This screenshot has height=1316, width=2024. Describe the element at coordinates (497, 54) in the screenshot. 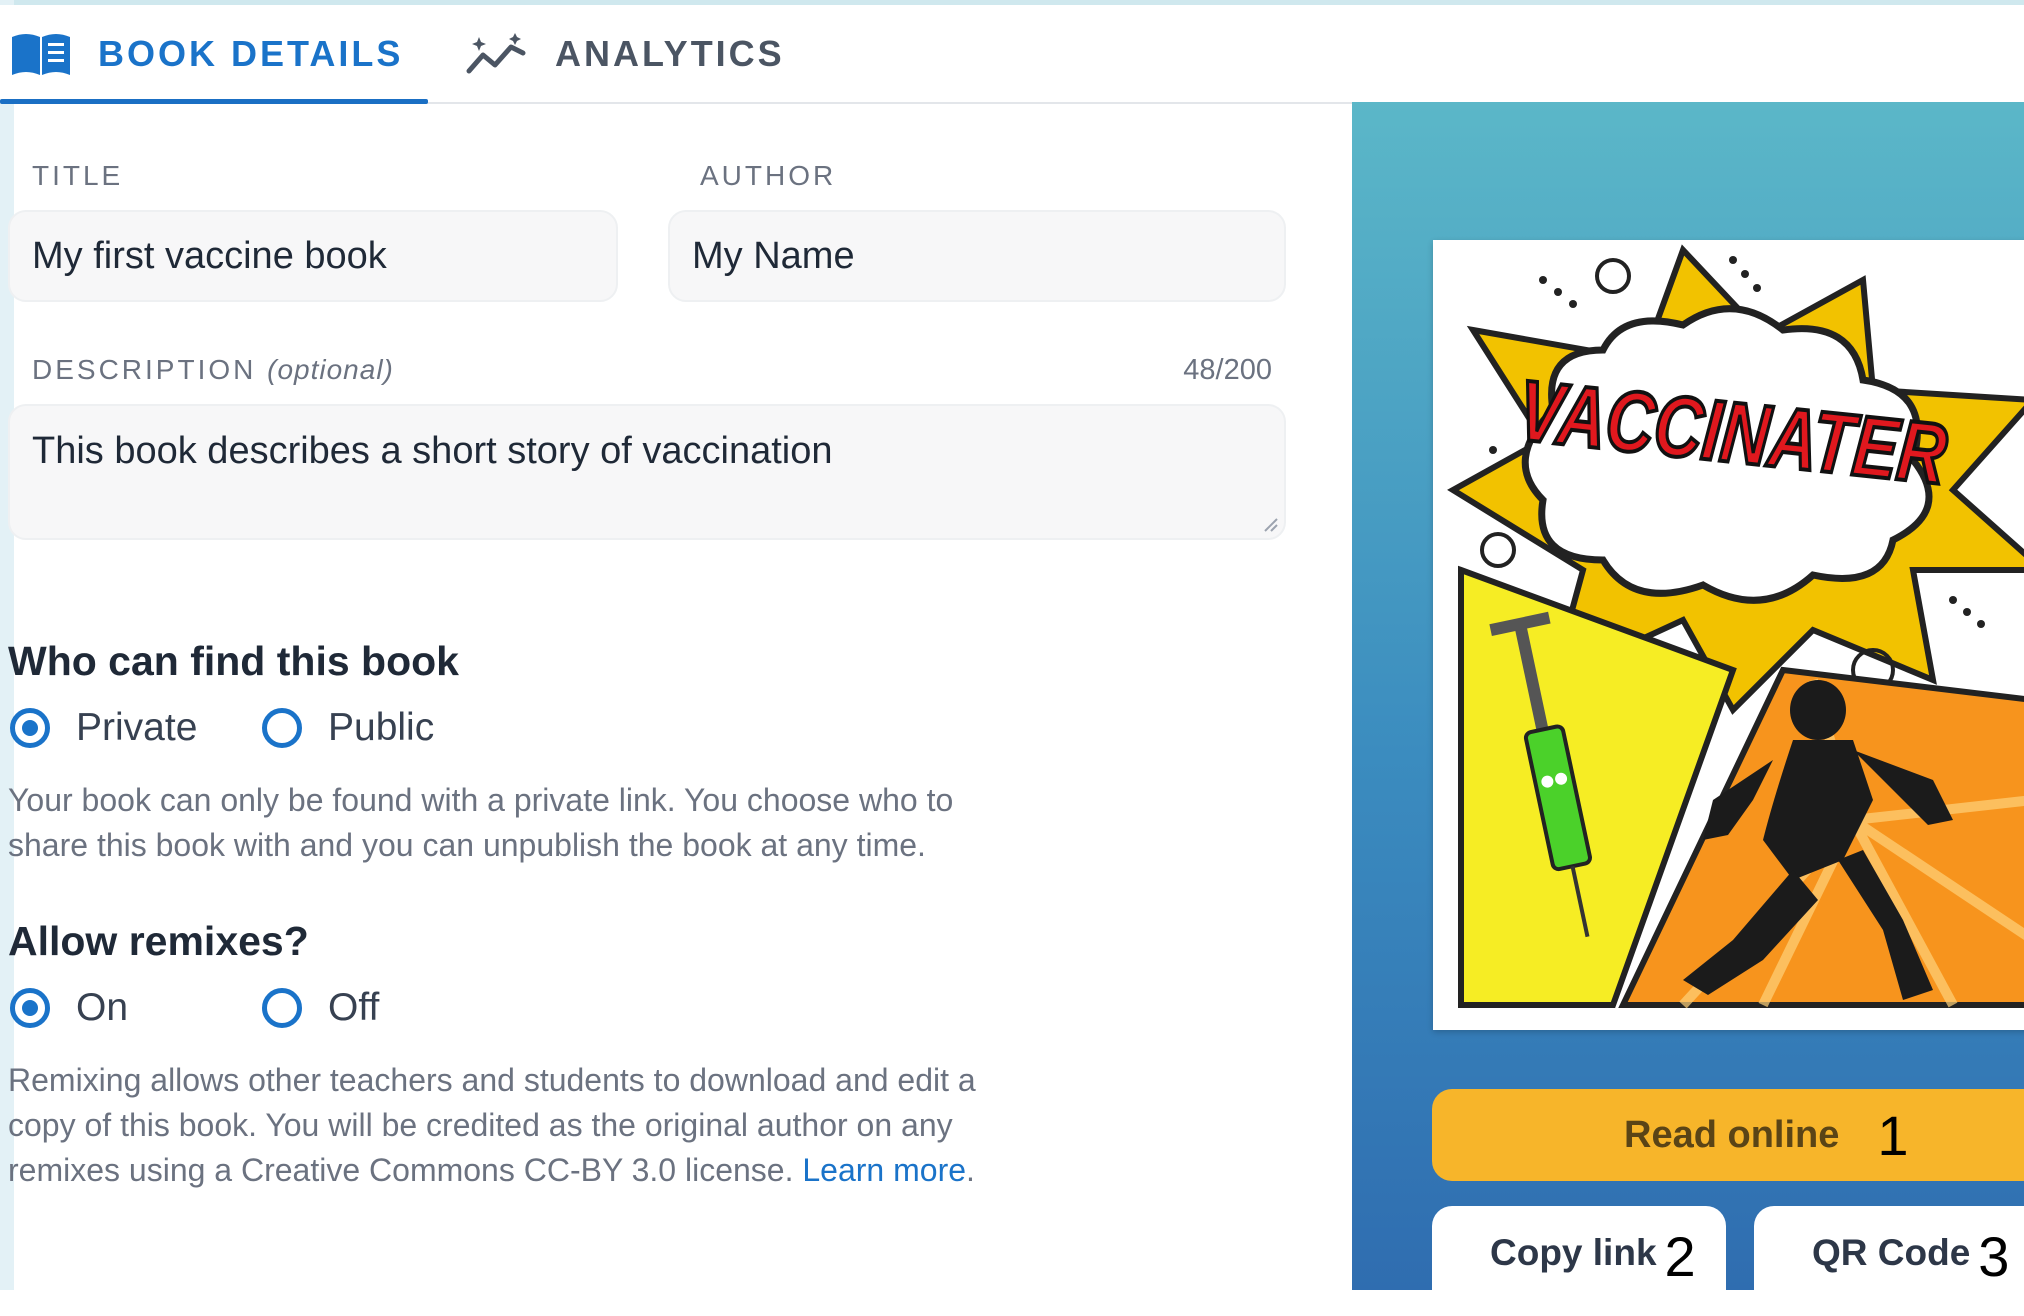

I see `sparkline-icon` at that location.